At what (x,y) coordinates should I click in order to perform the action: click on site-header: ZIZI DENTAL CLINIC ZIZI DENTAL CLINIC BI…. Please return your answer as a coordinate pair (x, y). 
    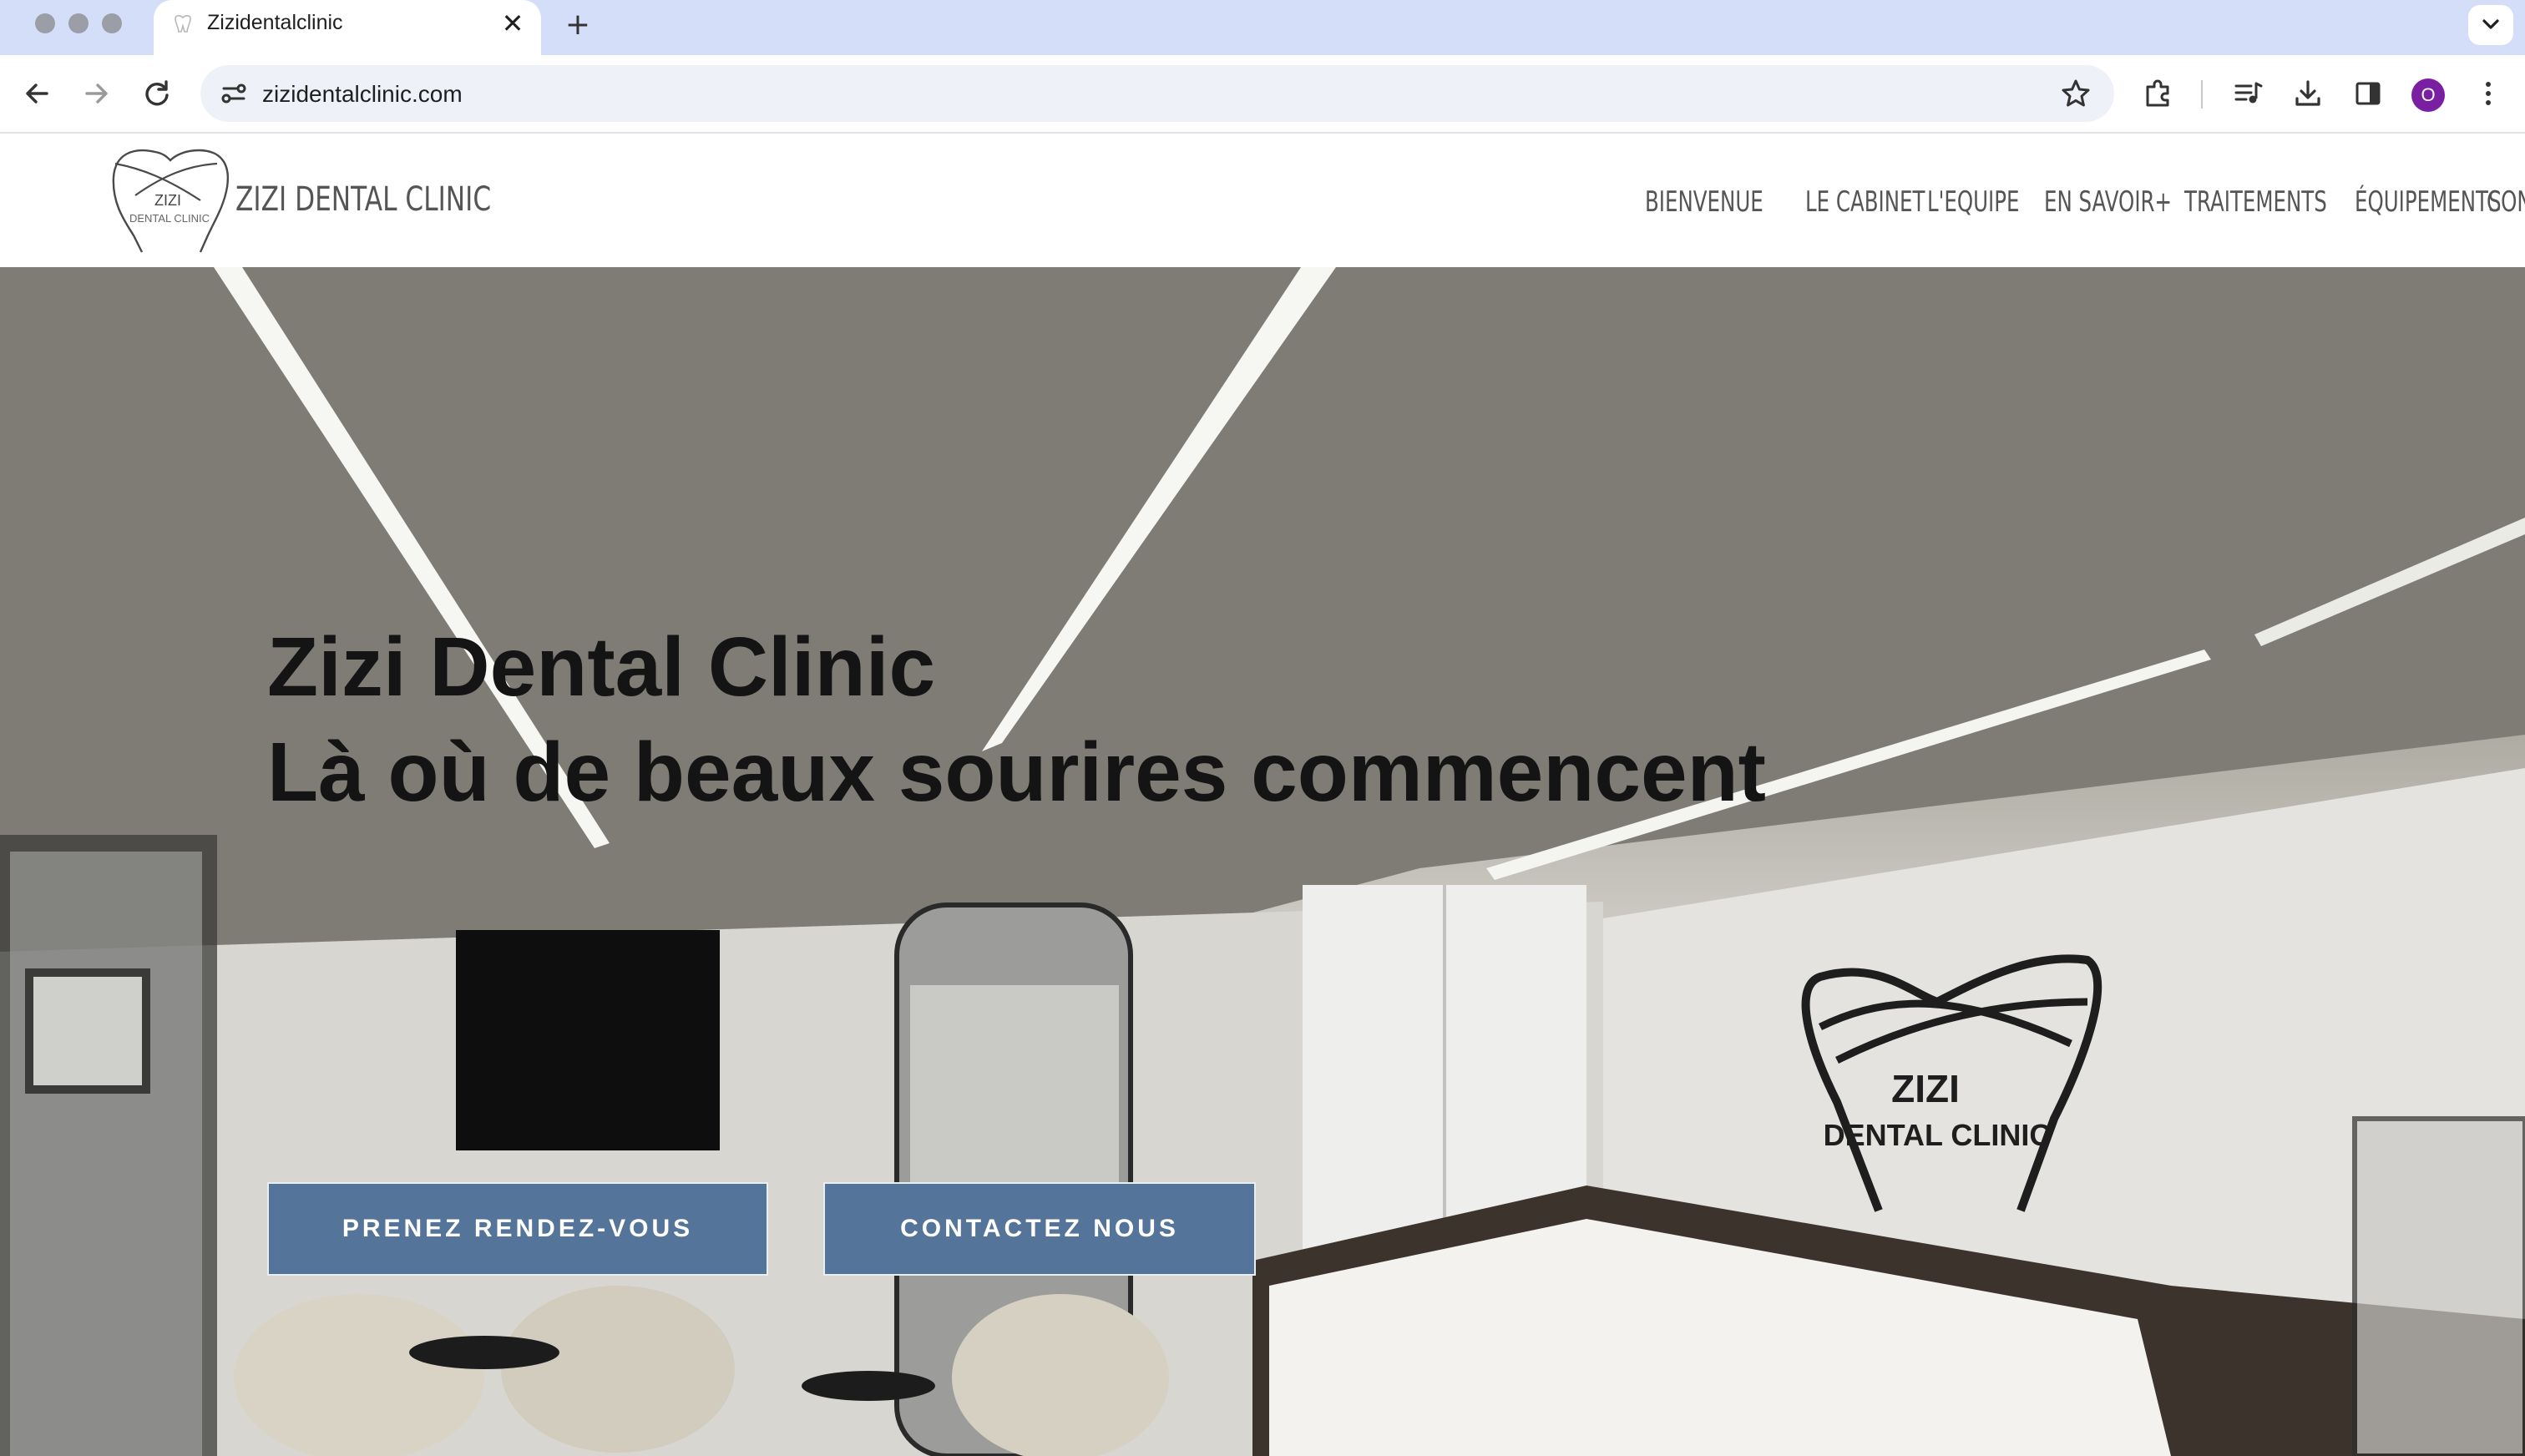
    Looking at the image, I should click on (1262, 200).